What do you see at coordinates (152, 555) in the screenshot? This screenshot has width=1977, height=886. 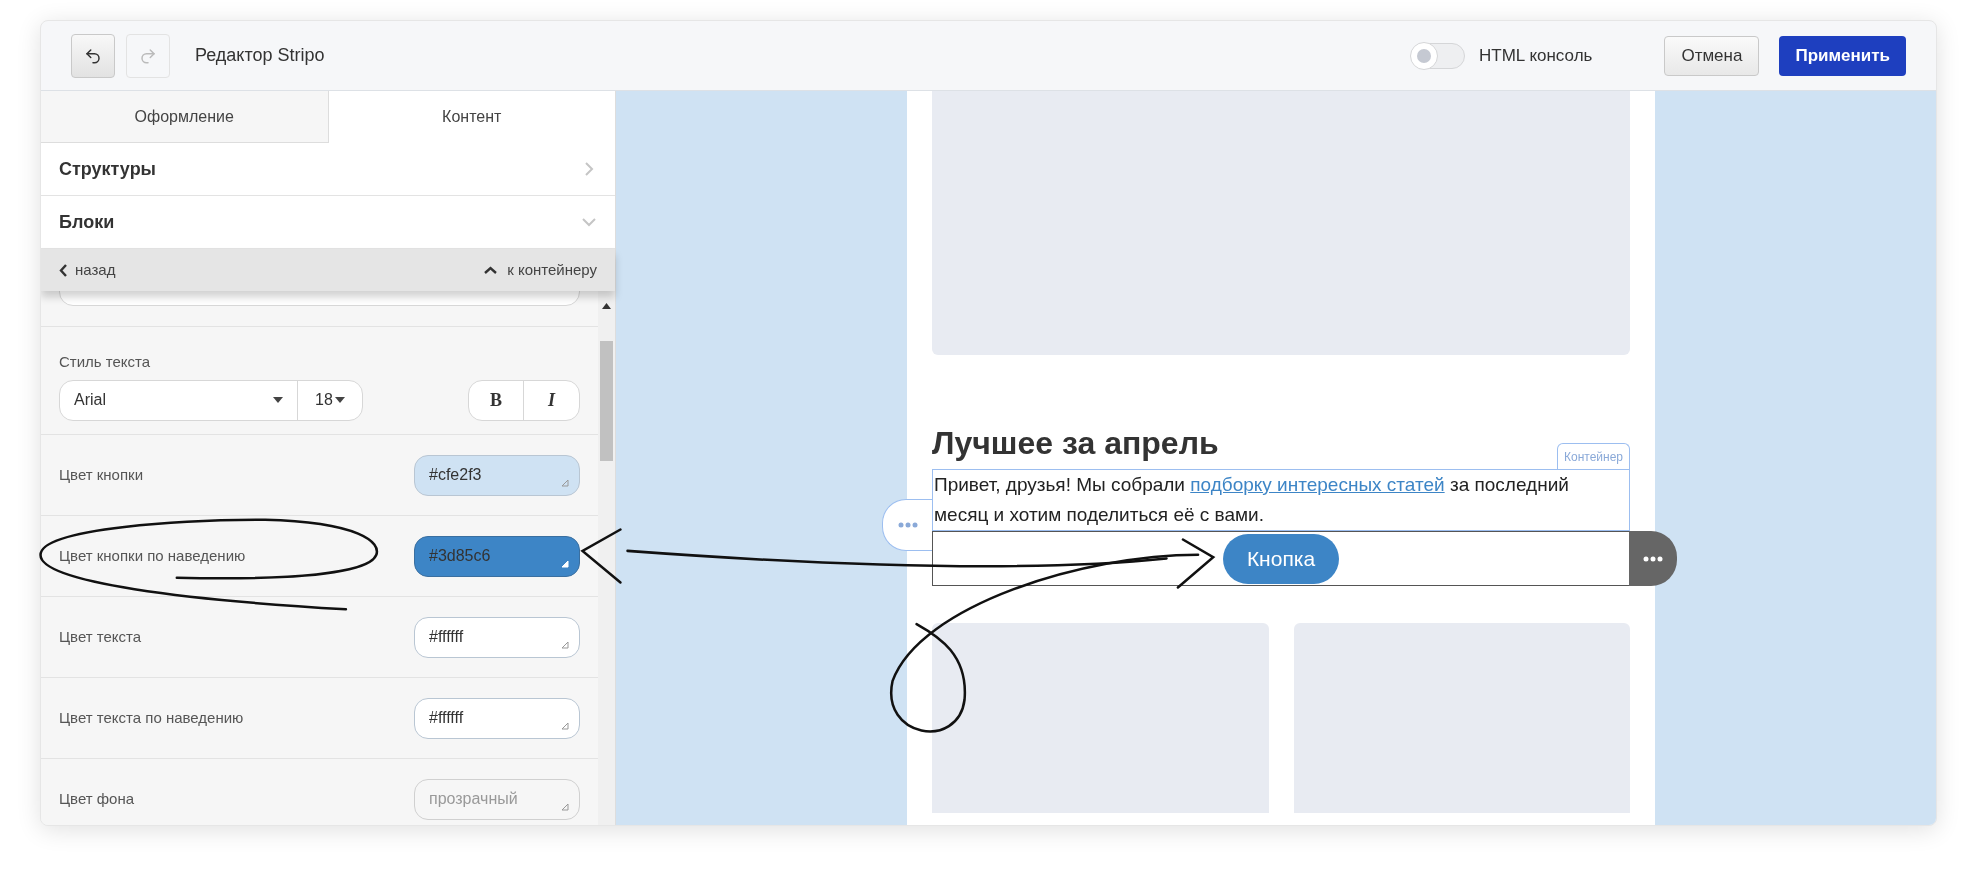 I see `color-label: Цвет кнопки по наведению` at bounding box center [152, 555].